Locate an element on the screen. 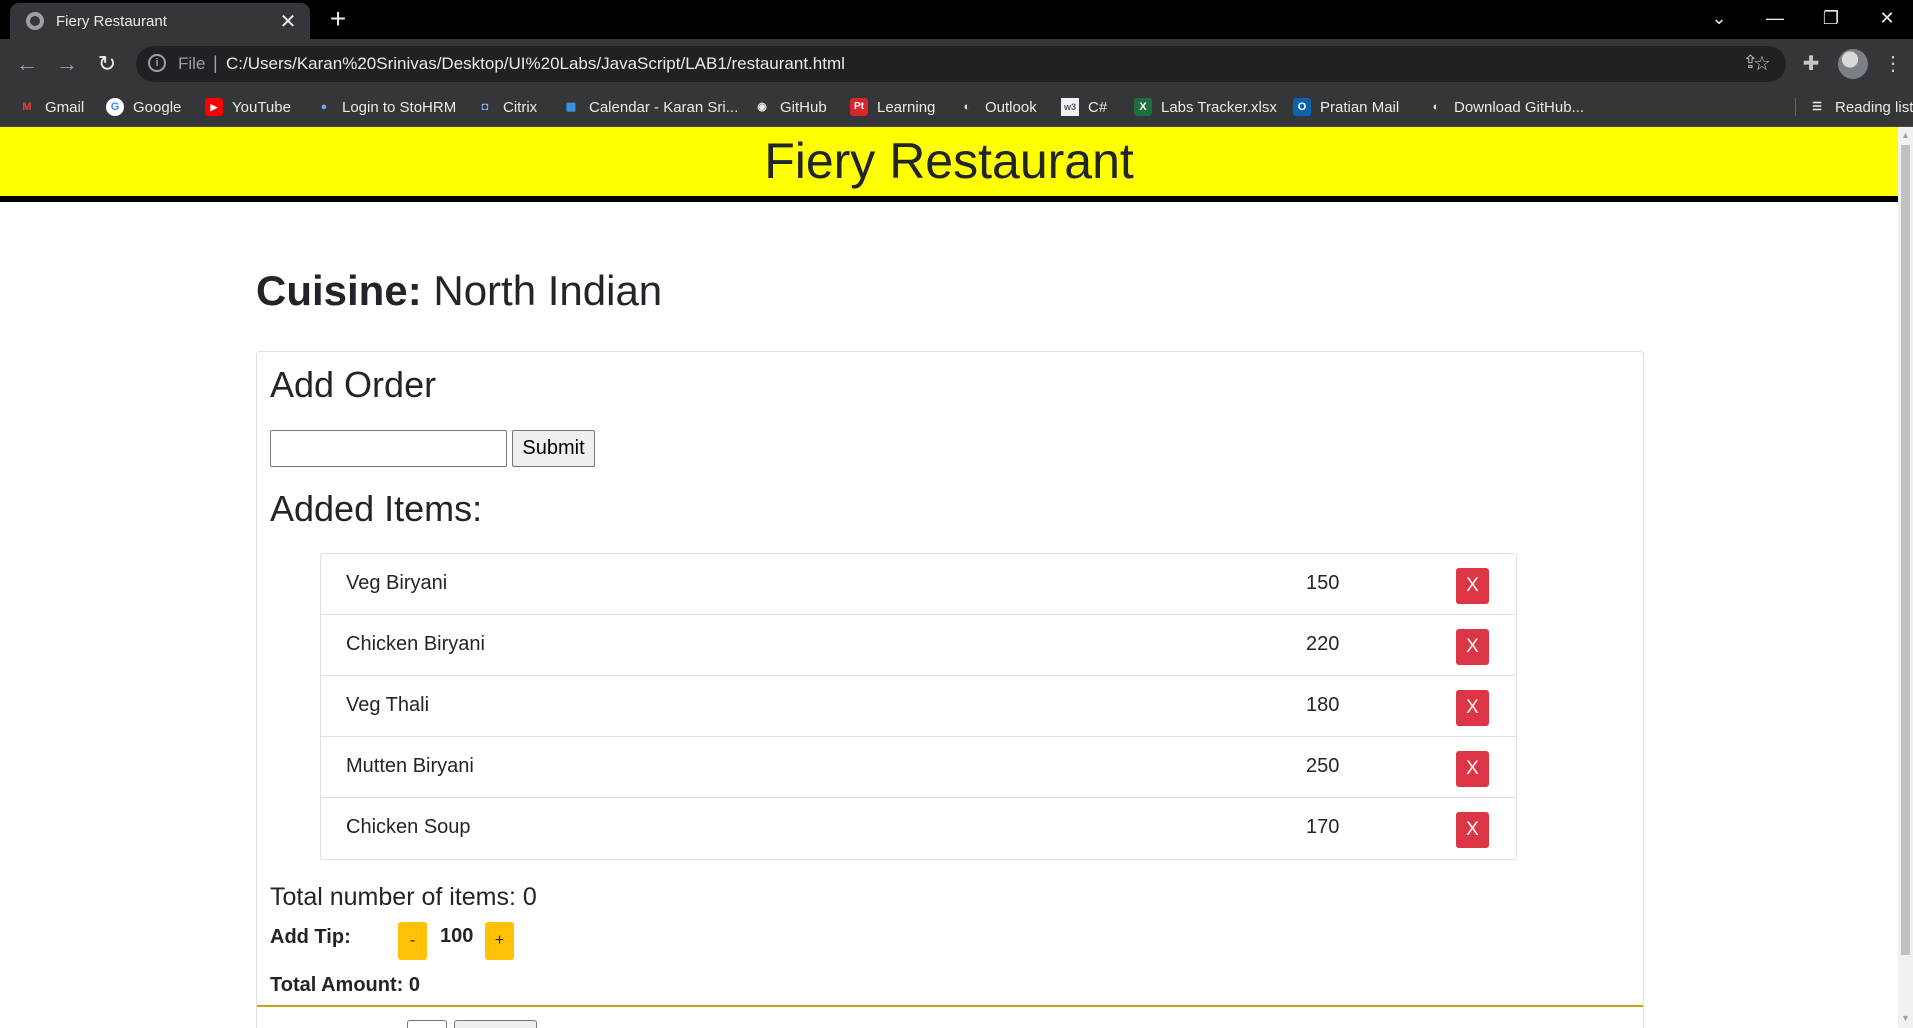  download-icon: ◐ is located at coordinates (1436, 107).